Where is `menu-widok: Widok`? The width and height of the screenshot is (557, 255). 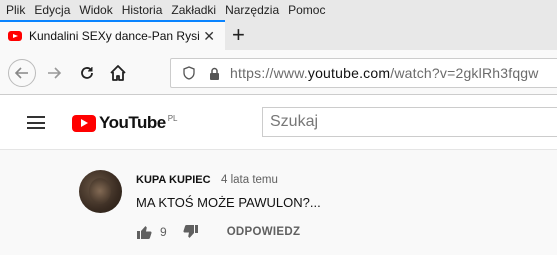
menu-widok: Widok is located at coordinates (95, 10).